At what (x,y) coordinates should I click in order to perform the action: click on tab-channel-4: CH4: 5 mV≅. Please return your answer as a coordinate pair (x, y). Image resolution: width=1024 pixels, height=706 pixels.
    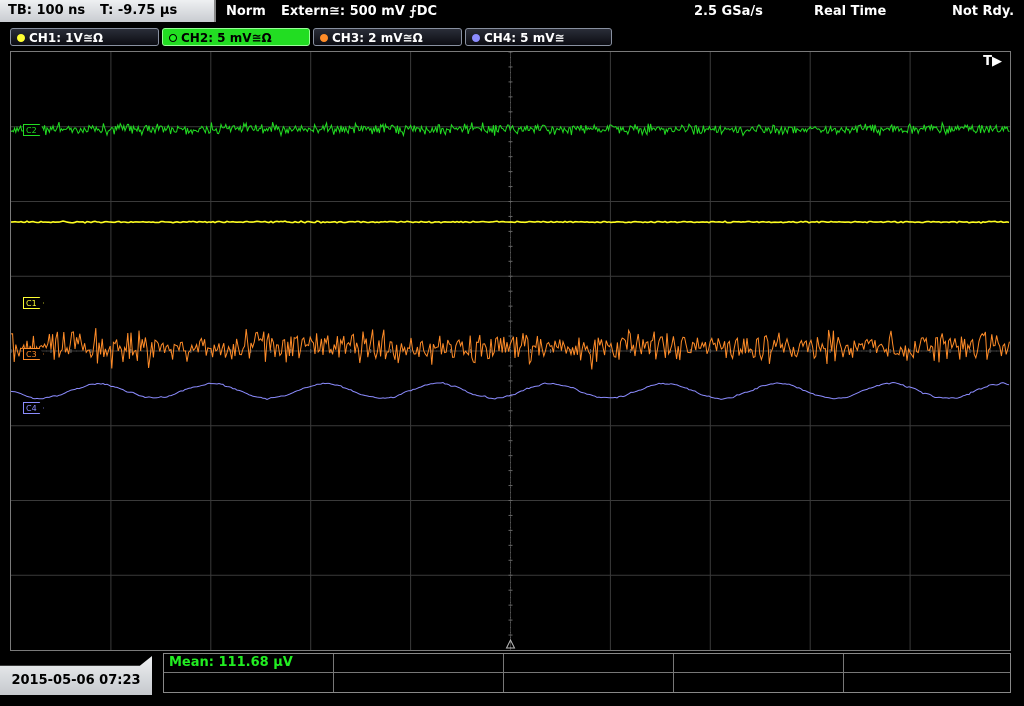
    Looking at the image, I should click on (538, 37).